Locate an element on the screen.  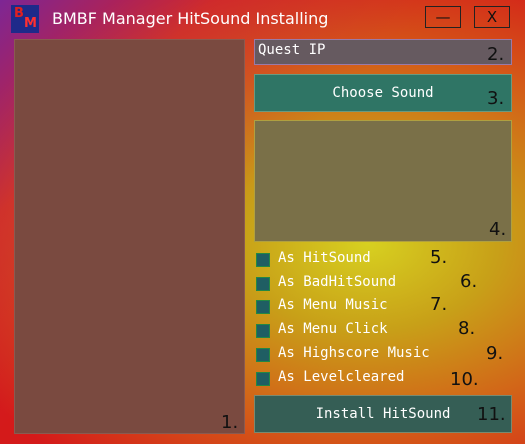
close-button: X is located at coordinates (492, 17).